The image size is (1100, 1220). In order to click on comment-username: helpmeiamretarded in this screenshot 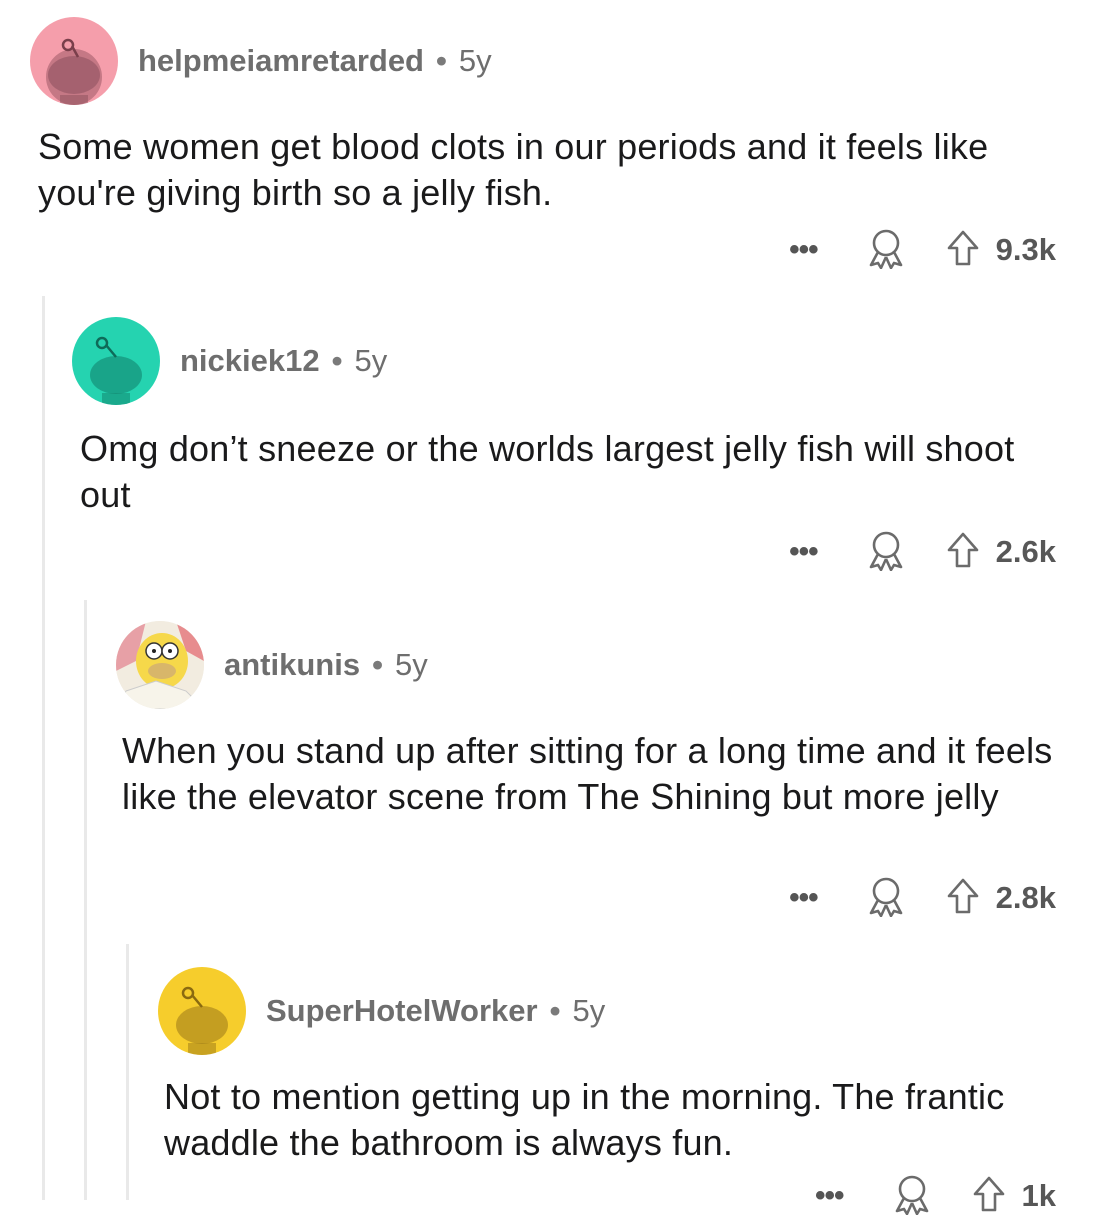, I will do `click(281, 61)`.